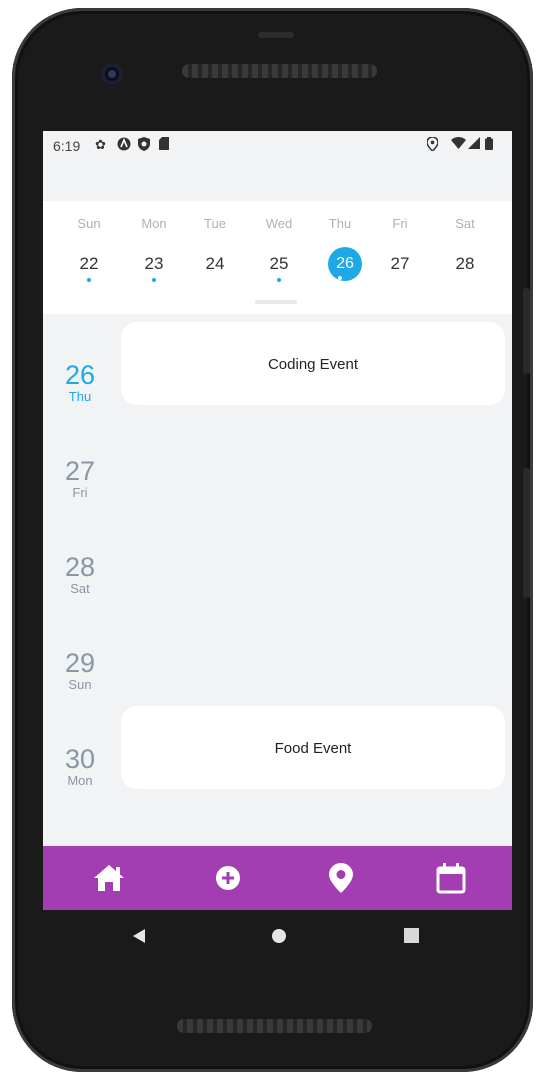 This screenshot has height=1078, width=541. I want to click on signal-icon, so click(474, 144).